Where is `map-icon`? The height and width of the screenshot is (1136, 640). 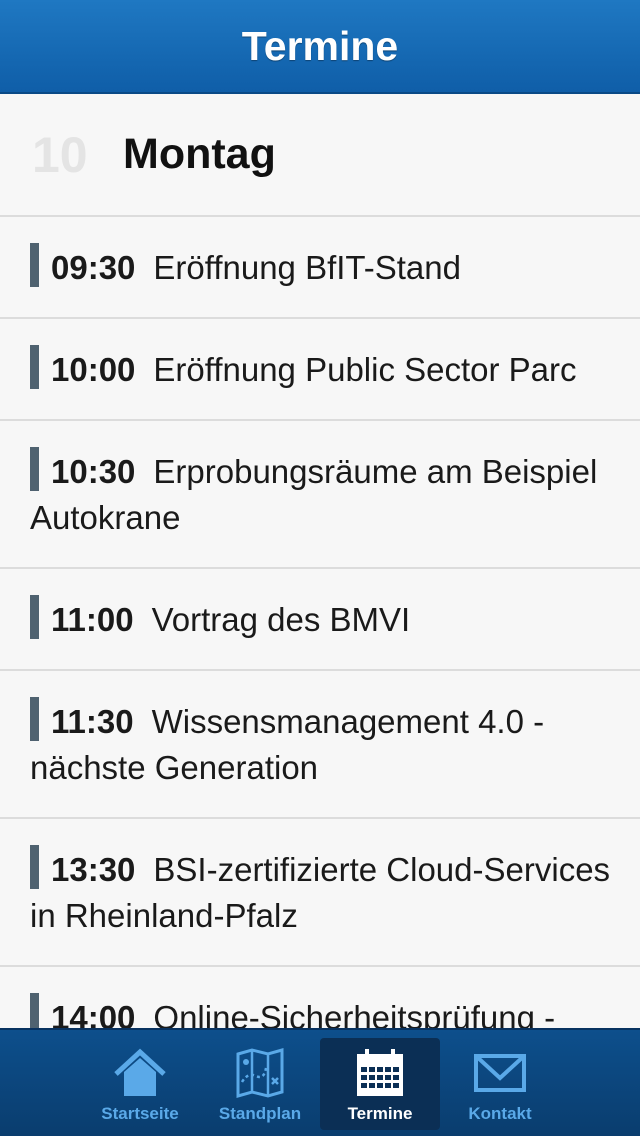
map-icon is located at coordinates (260, 1073).